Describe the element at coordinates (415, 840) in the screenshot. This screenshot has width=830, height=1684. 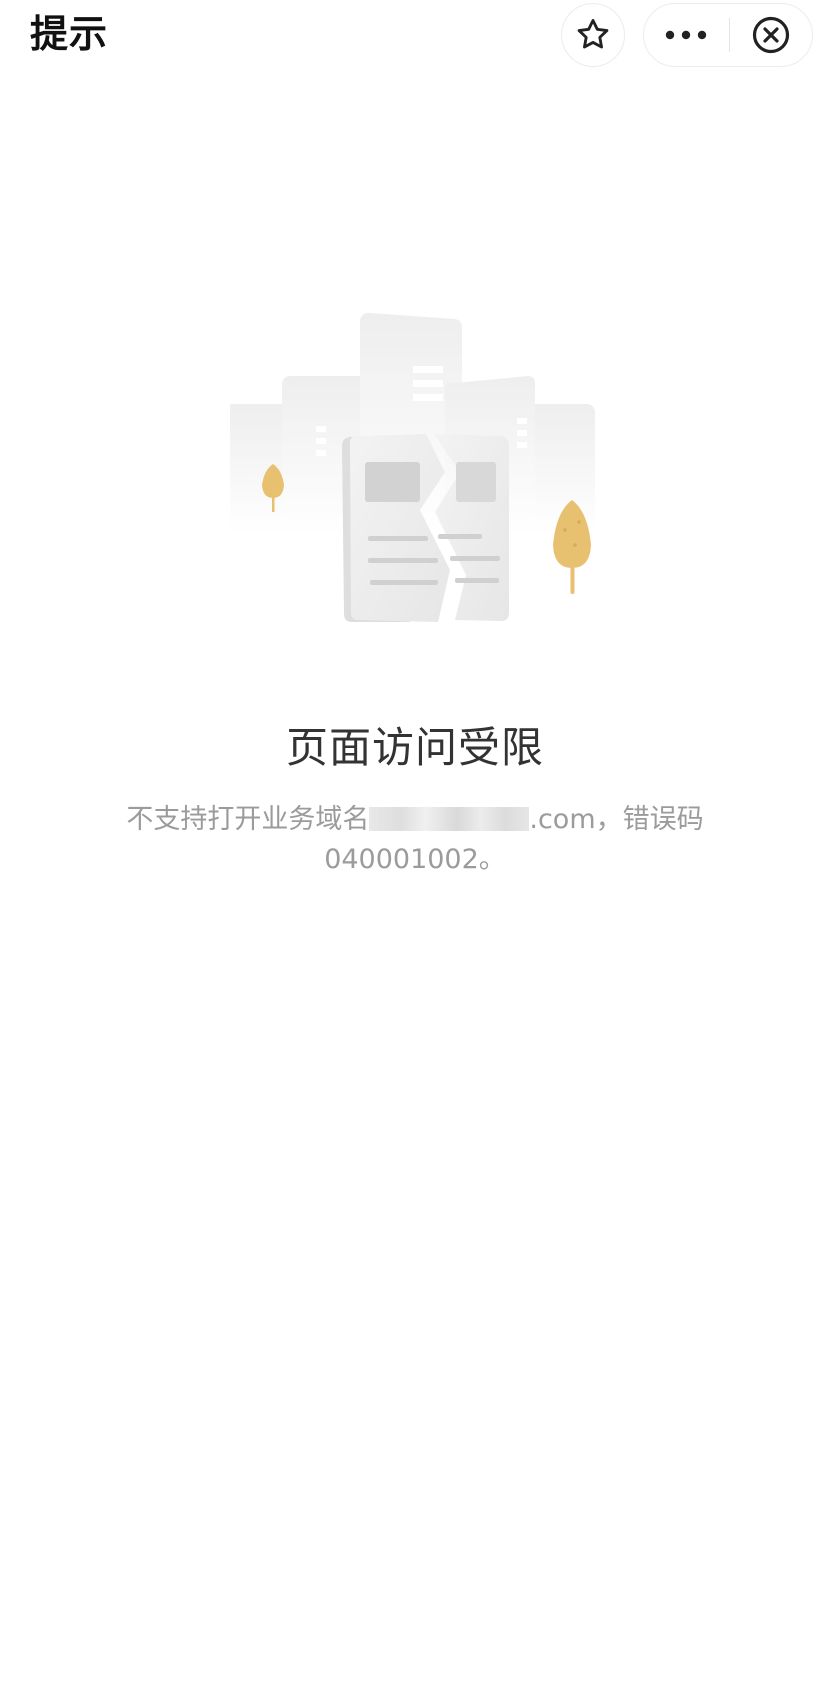
I see `error-message: 不支持打开业务域名 .com，错误码040001002。` at that location.